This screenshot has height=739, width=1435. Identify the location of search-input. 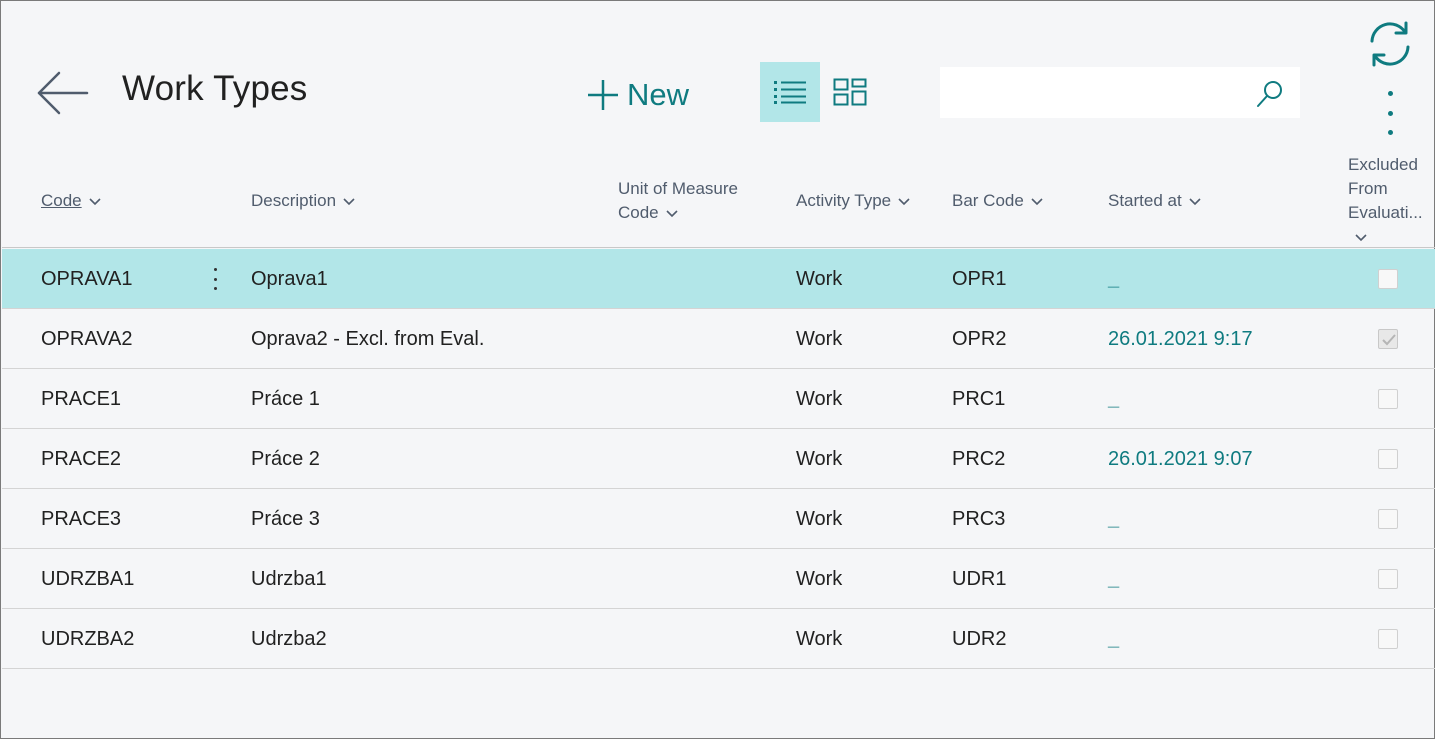
(1090, 92).